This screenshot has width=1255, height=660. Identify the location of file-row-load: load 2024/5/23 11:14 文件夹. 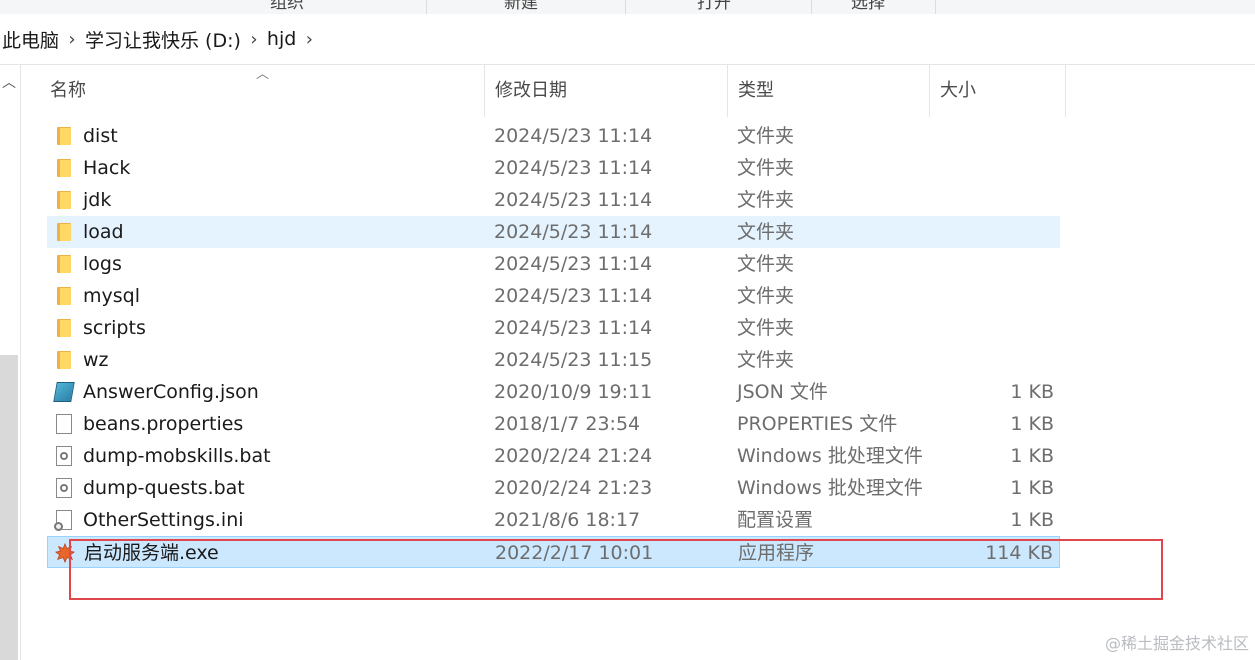
(553, 232).